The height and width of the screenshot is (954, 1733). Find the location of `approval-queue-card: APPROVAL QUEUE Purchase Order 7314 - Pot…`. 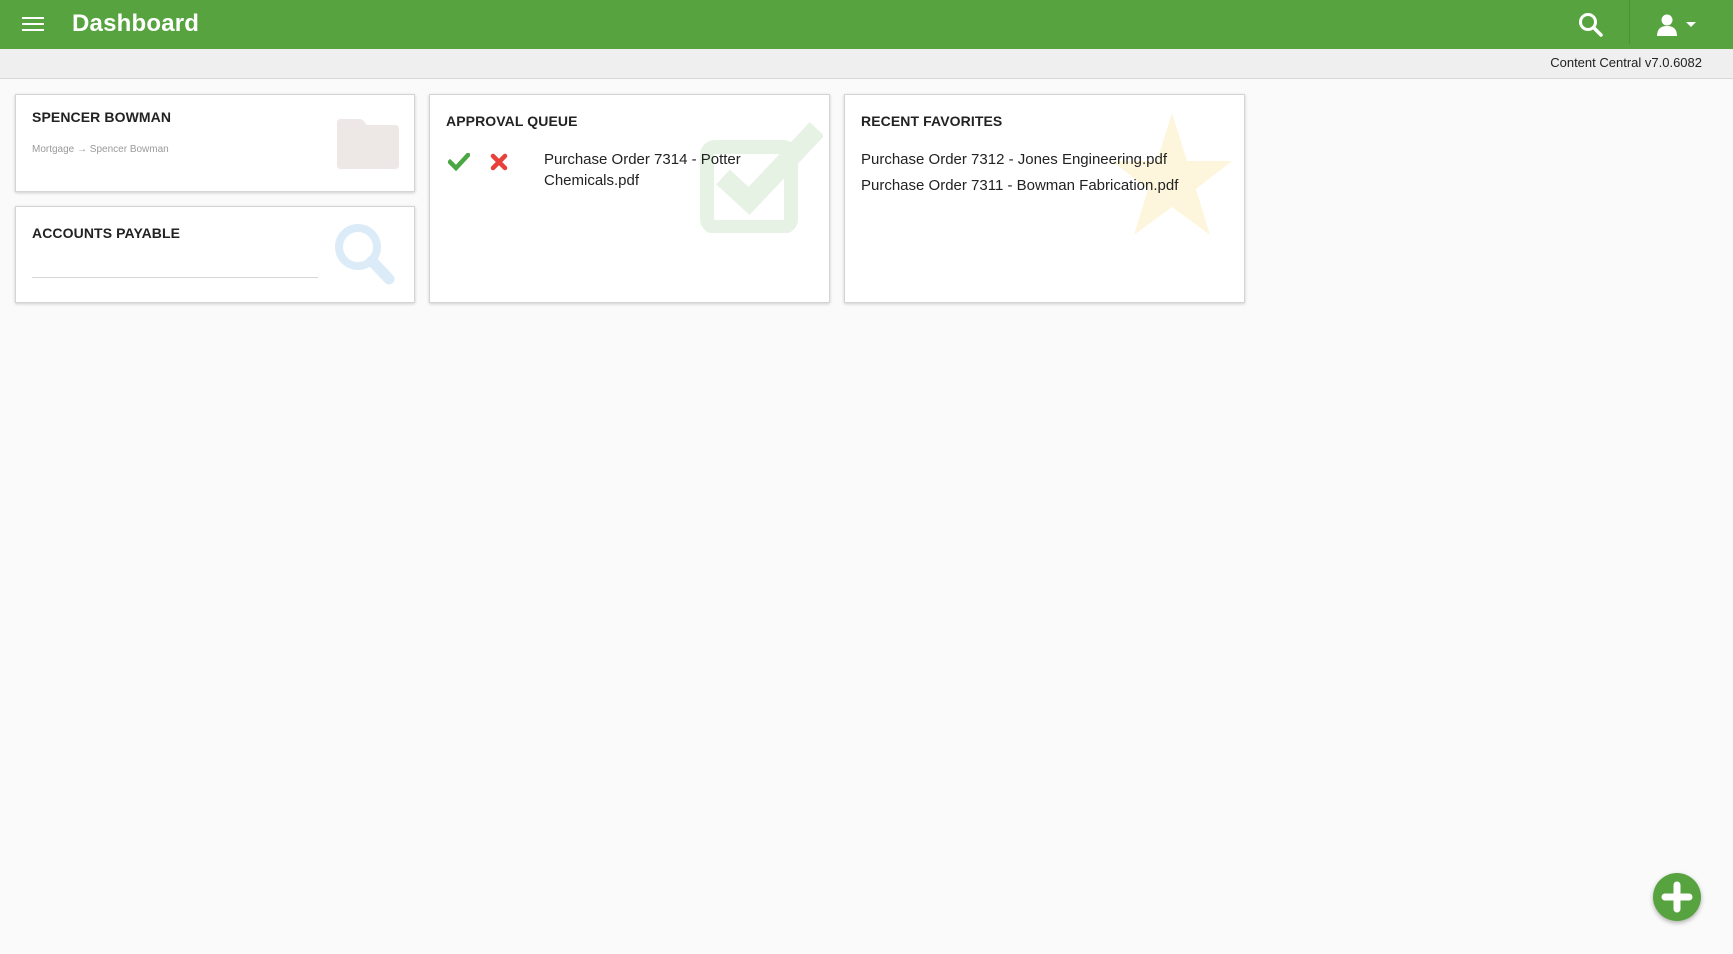

approval-queue-card: APPROVAL QUEUE Purchase Order 7314 - Pot… is located at coordinates (629, 198).